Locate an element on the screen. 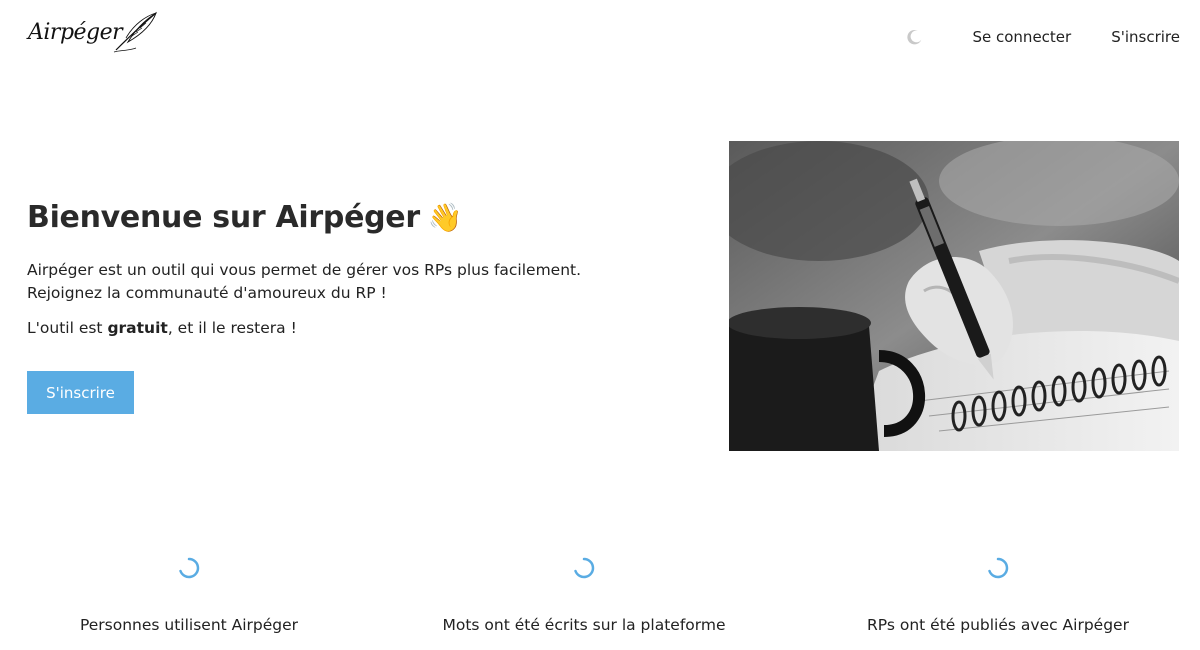 Image resolution: width=1200 pixels, height=650 pixels. free-prefix: L'outil est is located at coordinates (67, 328).